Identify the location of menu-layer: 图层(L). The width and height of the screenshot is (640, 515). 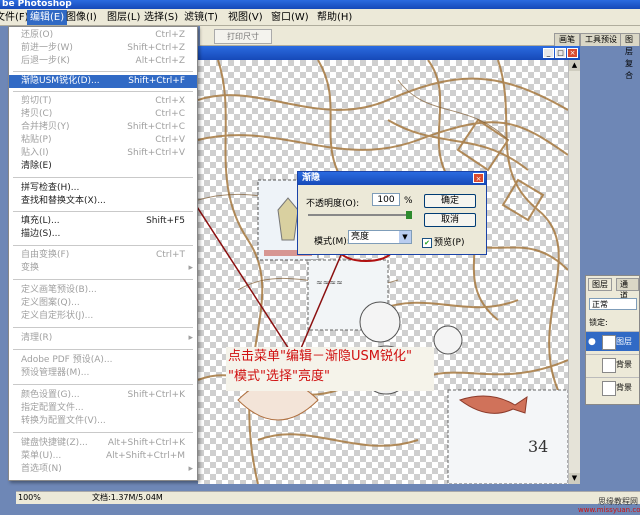
(123, 17).